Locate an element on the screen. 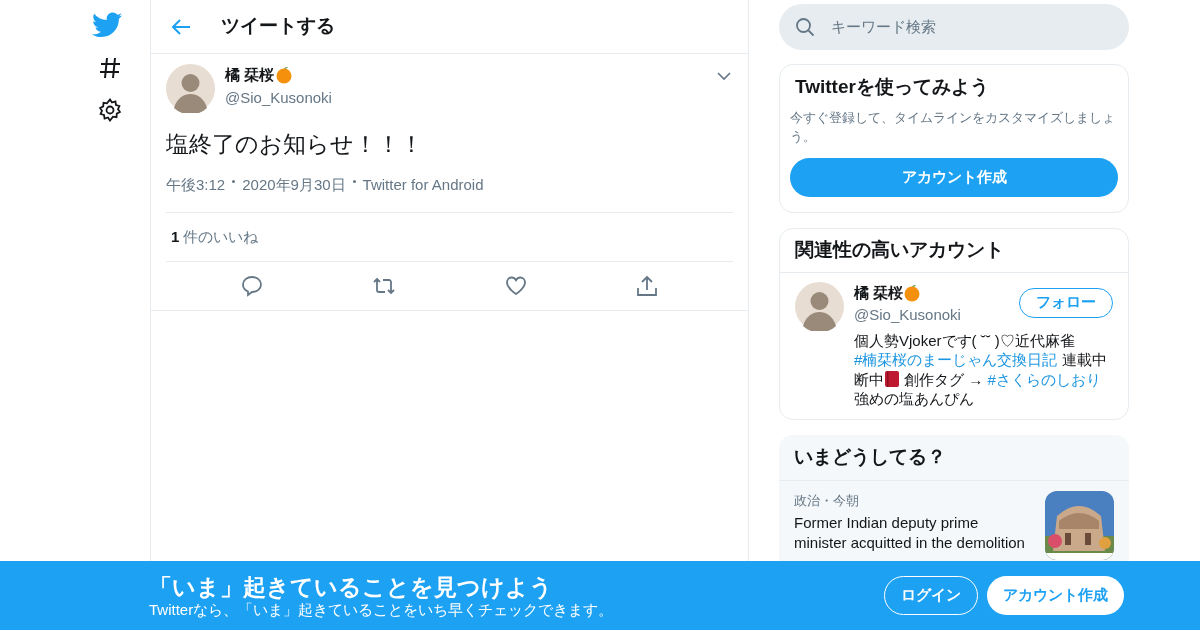 The width and height of the screenshot is (1200, 630). card-title: いまどうしてる？ is located at coordinates (954, 457).